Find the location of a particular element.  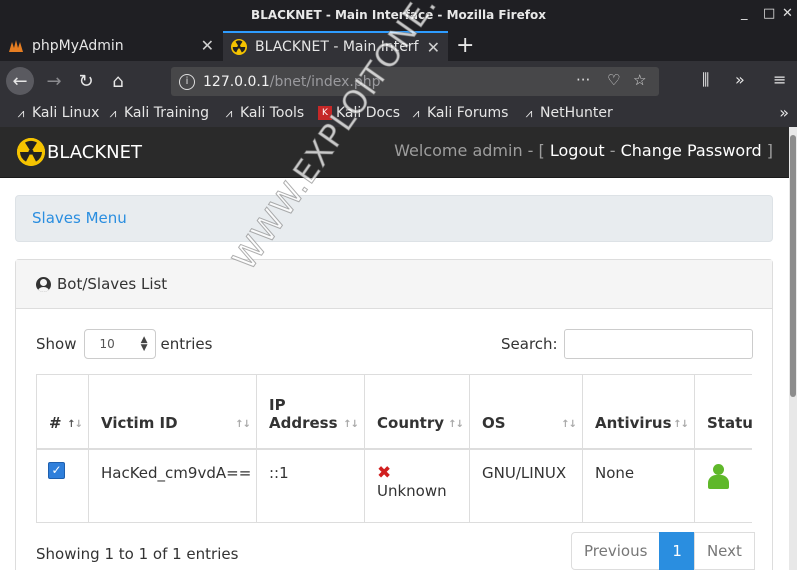

nethunter-icon: ⩘ is located at coordinates (529, 112).